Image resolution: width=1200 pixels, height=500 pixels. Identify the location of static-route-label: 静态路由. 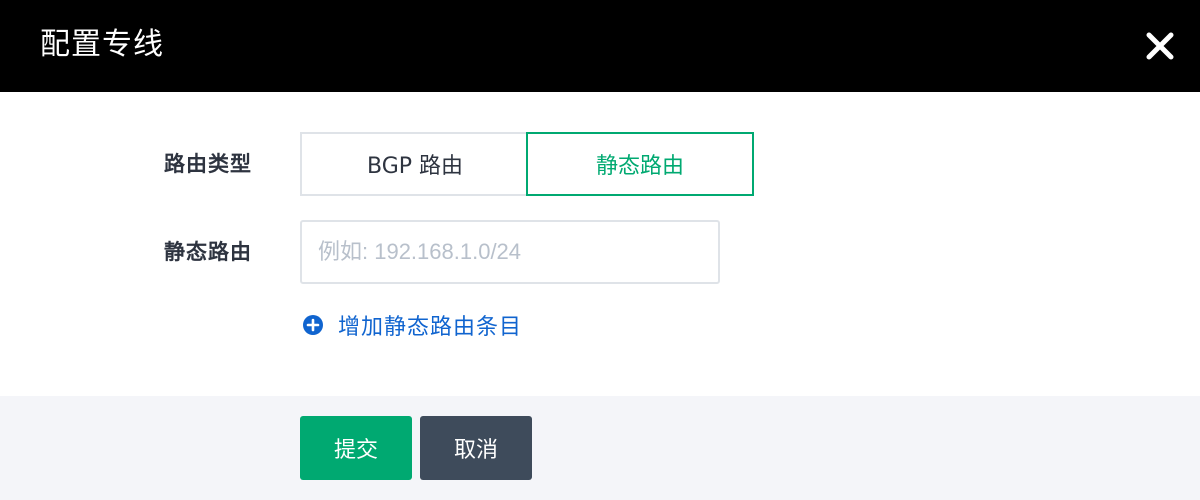
(208, 252).